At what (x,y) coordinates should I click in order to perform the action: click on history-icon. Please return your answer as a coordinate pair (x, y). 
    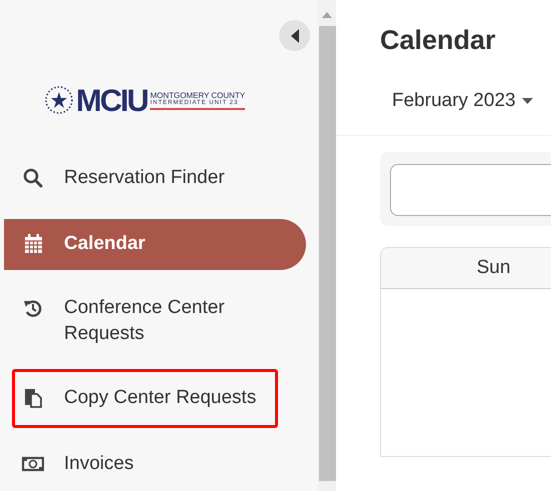
    Looking at the image, I should click on (33, 308).